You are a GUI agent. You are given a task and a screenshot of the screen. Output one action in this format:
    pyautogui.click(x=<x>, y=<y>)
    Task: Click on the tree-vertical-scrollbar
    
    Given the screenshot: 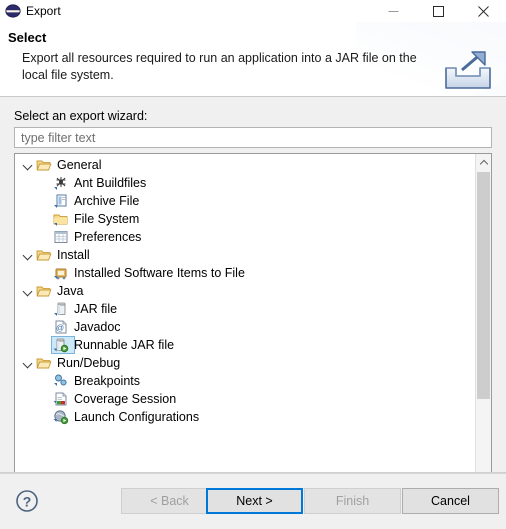 What is the action you would take?
    pyautogui.click(x=483, y=332)
    